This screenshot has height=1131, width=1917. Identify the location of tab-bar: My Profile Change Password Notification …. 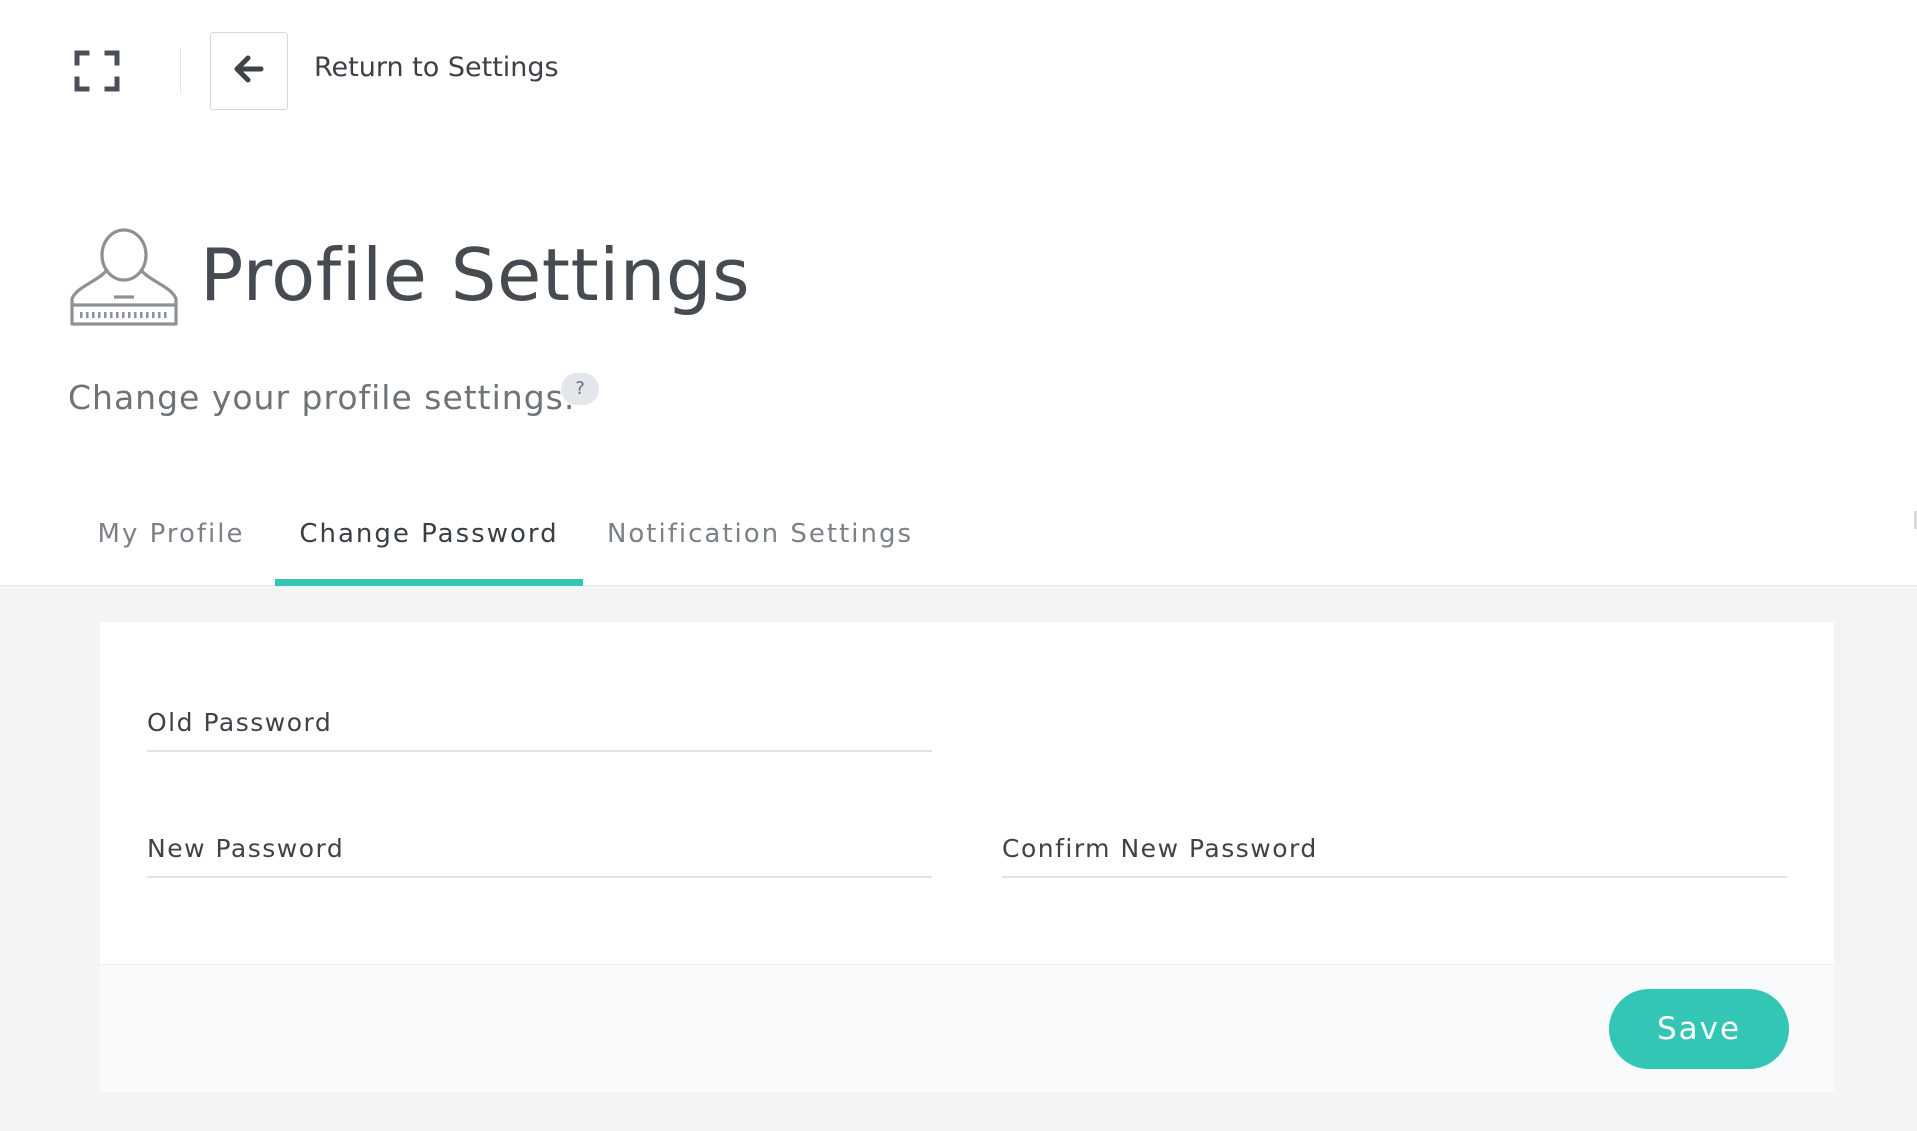
(958, 536).